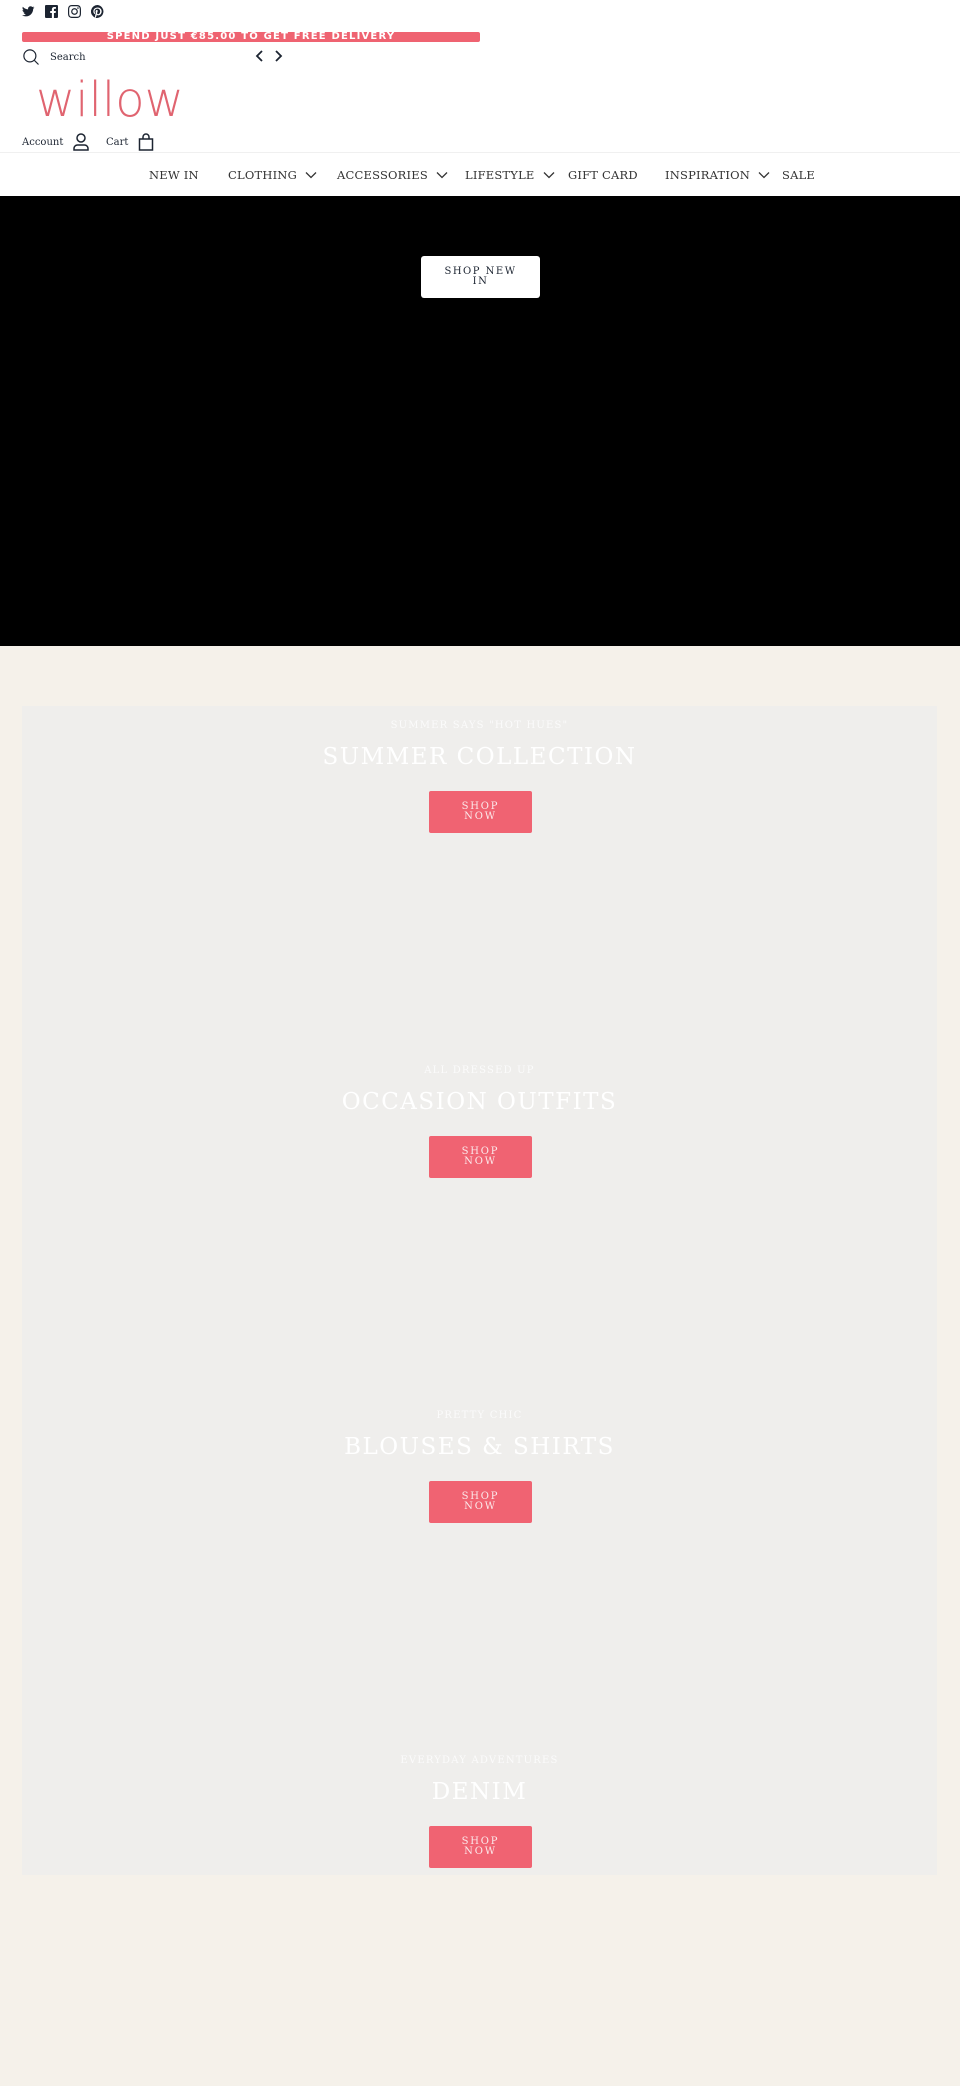 Image resolution: width=960 pixels, height=2086 pixels. I want to click on announcement-text: SPEND JUST €85.00 TO GET FREE DELIVERY, so click(251, 37).